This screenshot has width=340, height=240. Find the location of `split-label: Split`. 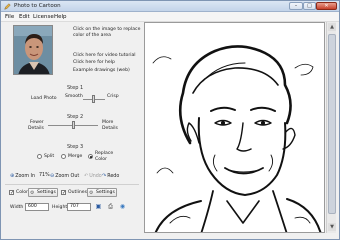

split-label: Split is located at coordinates (49, 156).